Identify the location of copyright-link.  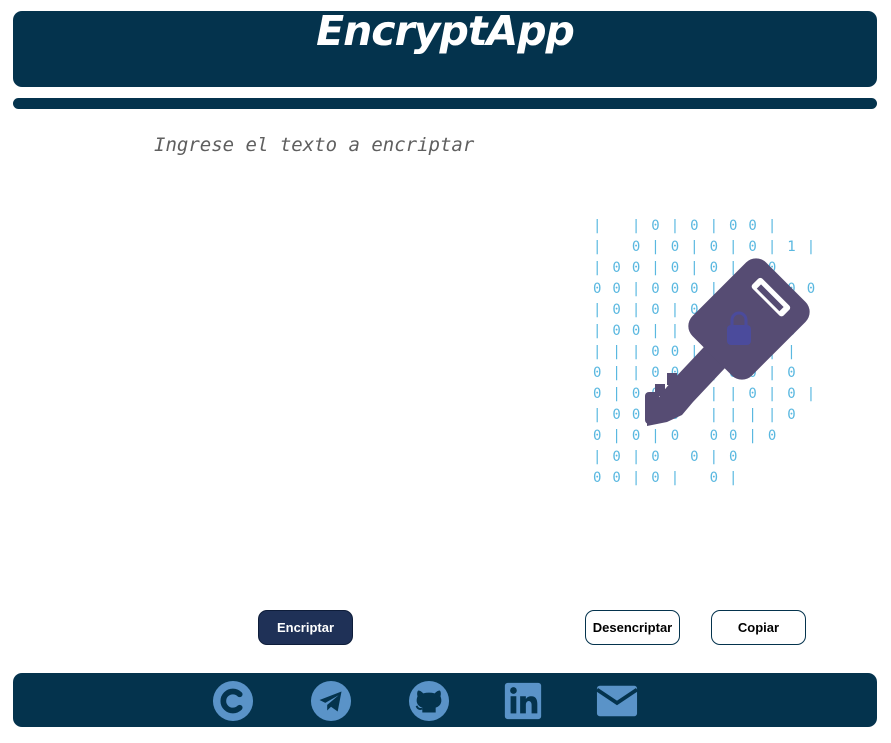
(233, 701).